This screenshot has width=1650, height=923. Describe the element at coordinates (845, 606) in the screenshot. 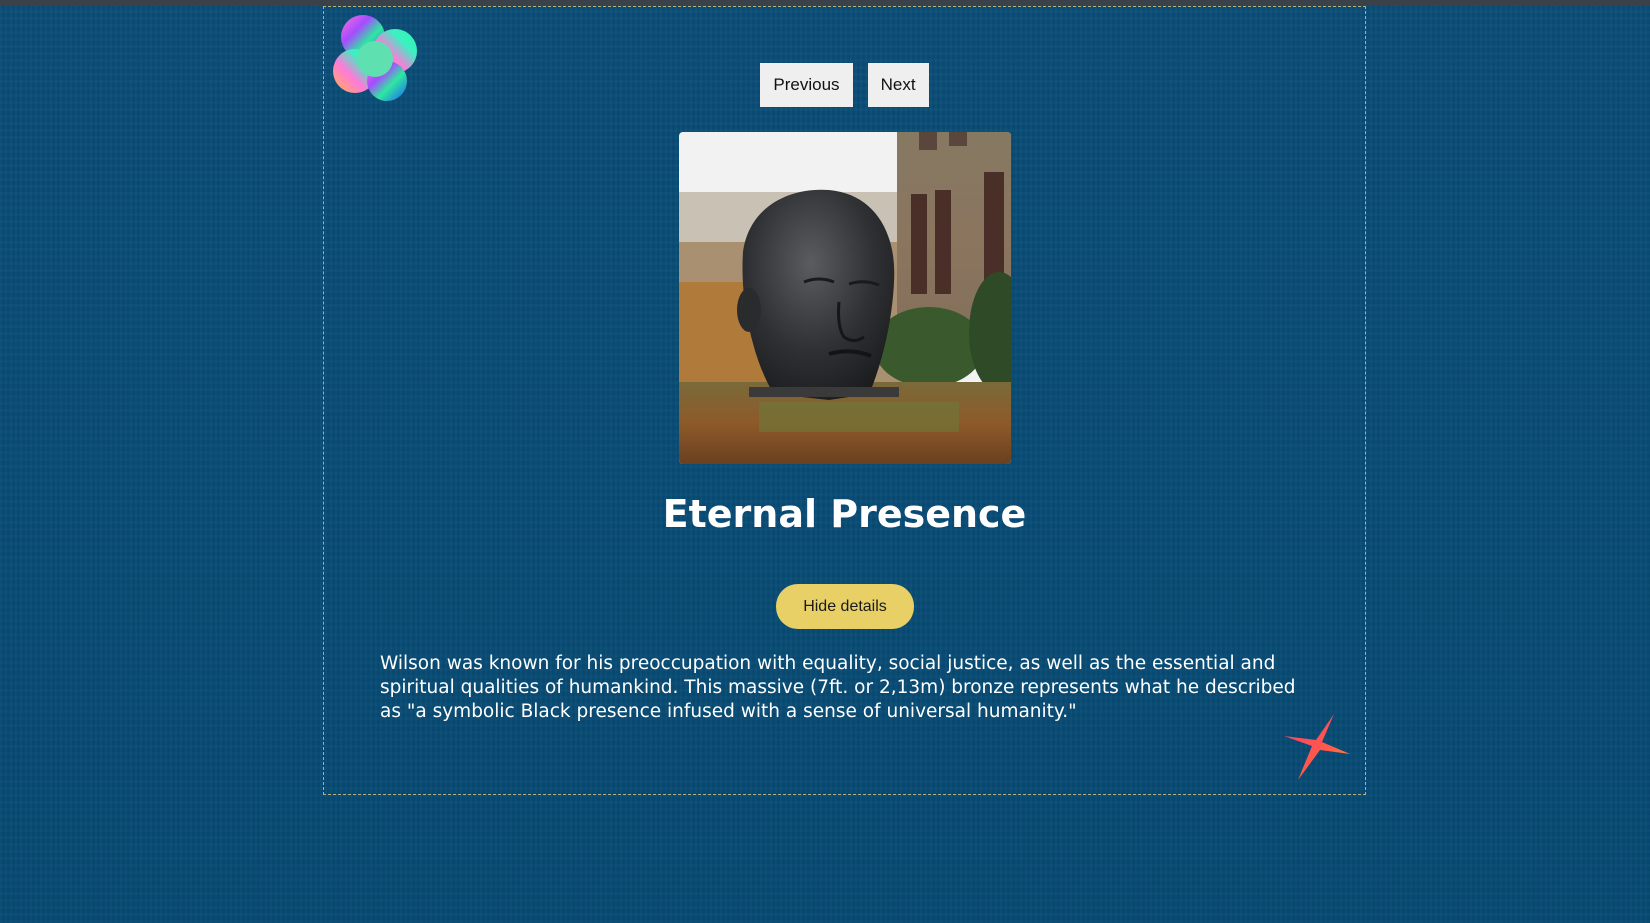

I see `hide-details-button: Hide details` at that location.